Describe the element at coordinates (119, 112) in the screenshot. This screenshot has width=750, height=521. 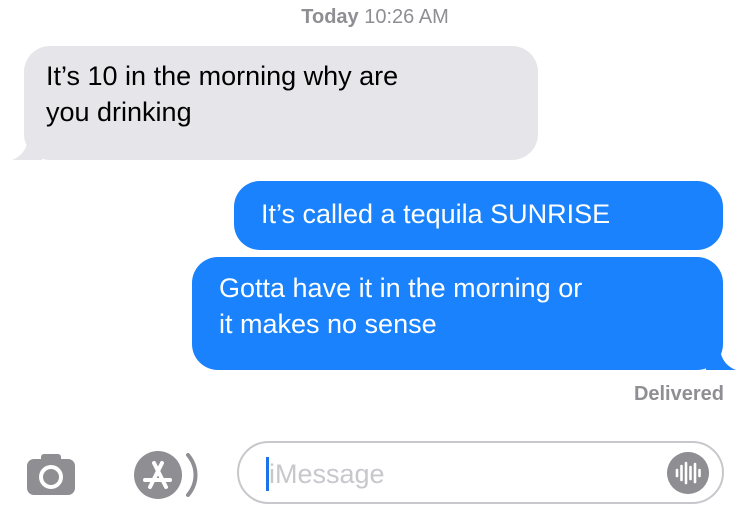
I see `message-line: you drinking` at that location.